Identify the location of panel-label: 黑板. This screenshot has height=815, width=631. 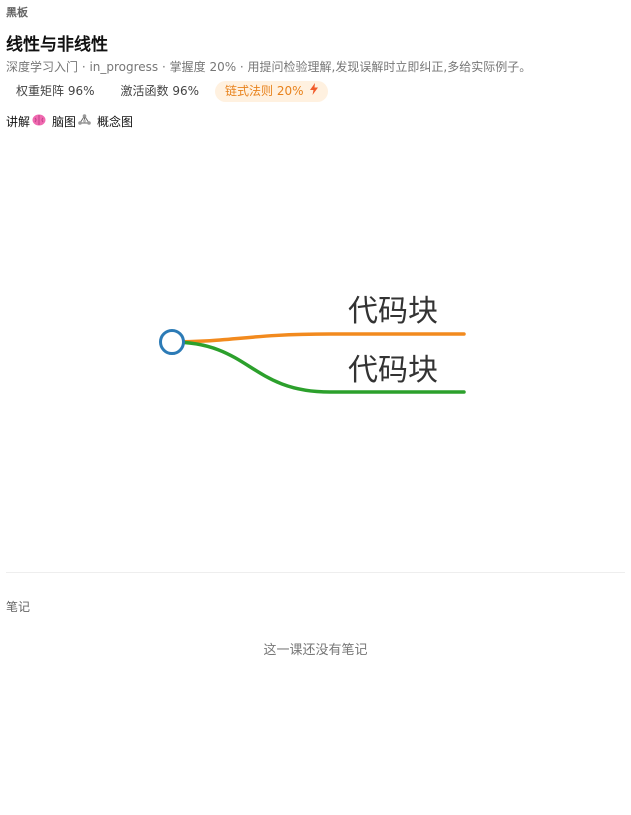
(17, 12).